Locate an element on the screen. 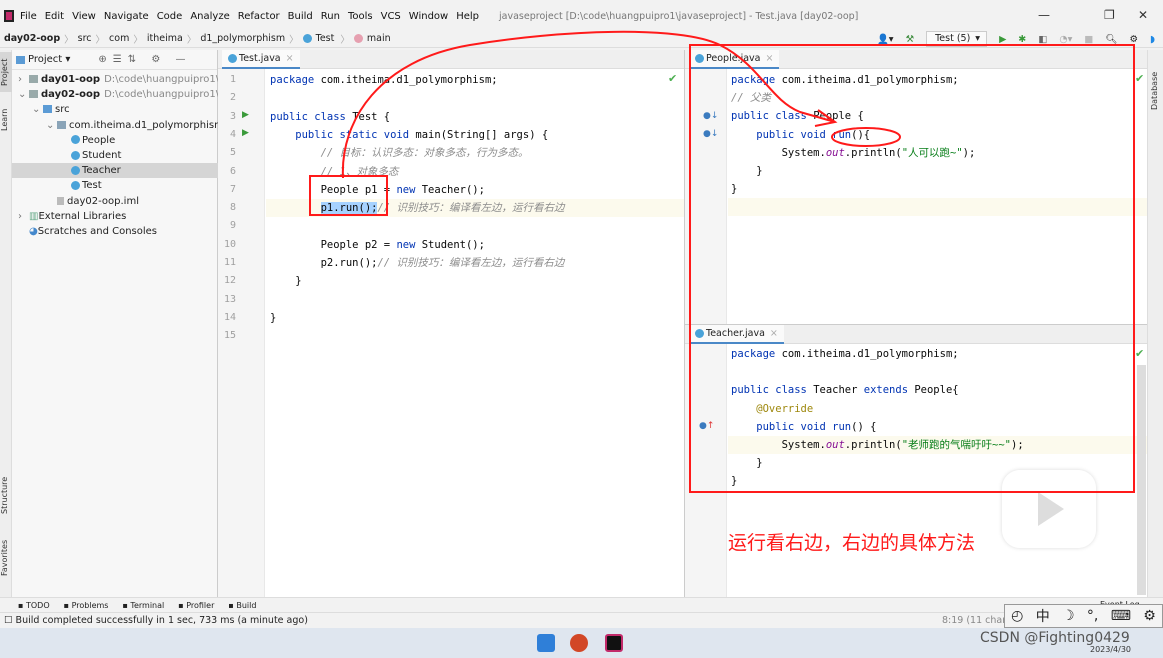  tab-people-java: People.java × is located at coordinates (734, 59).